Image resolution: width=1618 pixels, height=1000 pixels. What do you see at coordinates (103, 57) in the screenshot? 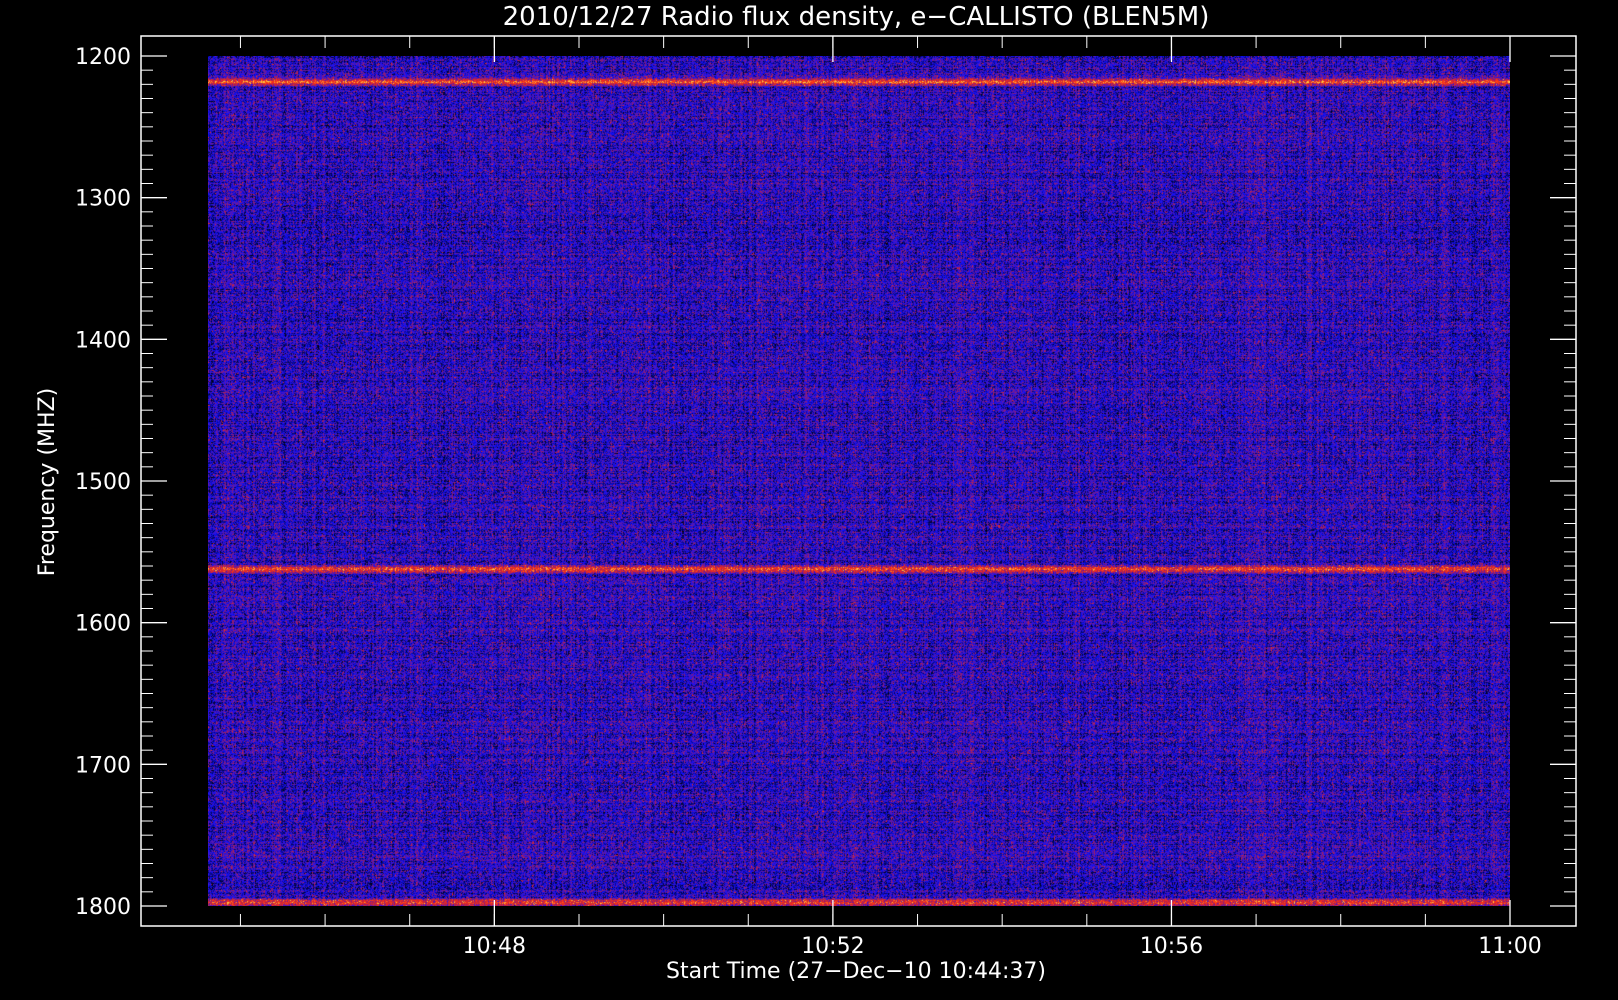
I see `y-tick-label: 1200` at bounding box center [103, 57].